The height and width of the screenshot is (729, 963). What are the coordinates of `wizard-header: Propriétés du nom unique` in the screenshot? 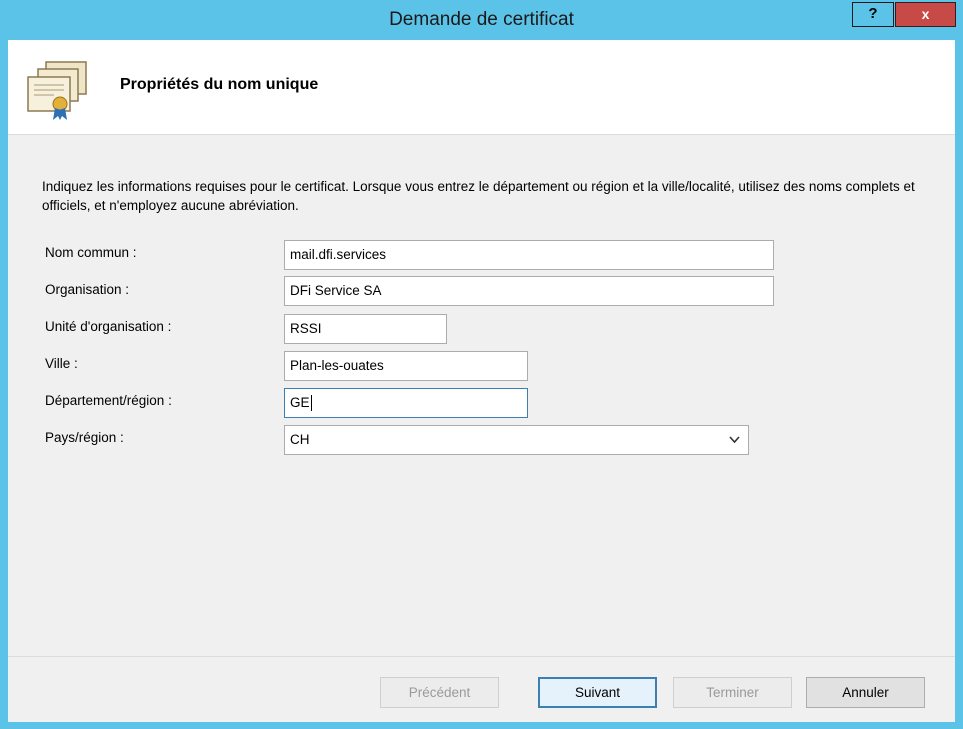 It's located at (481, 87).